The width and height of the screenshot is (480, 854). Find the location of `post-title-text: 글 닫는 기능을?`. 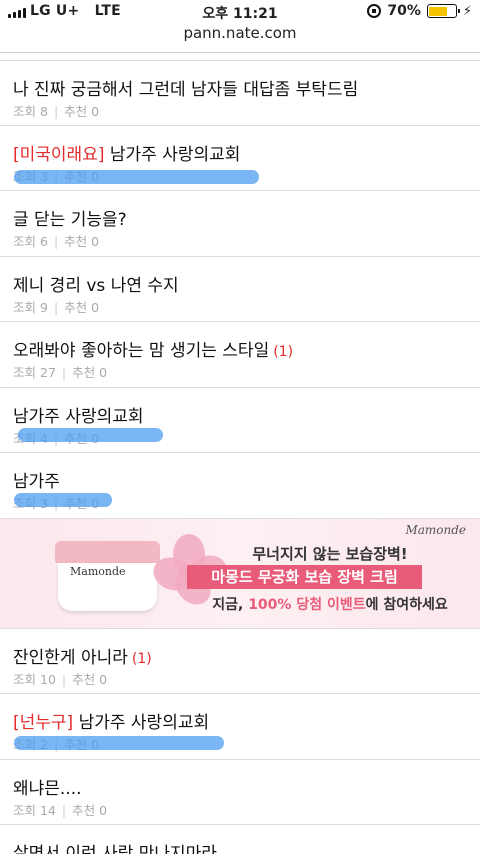

post-title-text: 글 닫는 기능을? is located at coordinates (70, 220).